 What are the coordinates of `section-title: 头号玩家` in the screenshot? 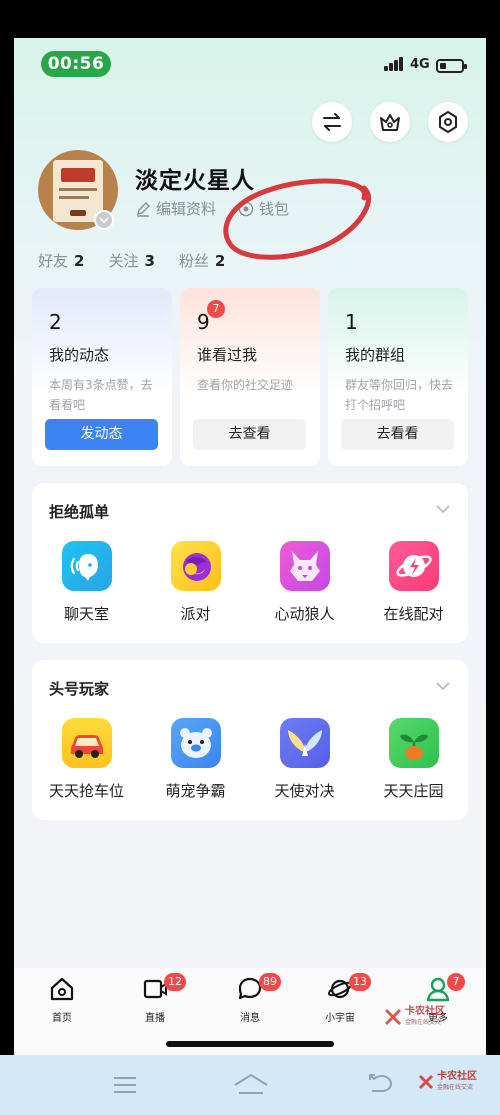 It's located at (79, 689).